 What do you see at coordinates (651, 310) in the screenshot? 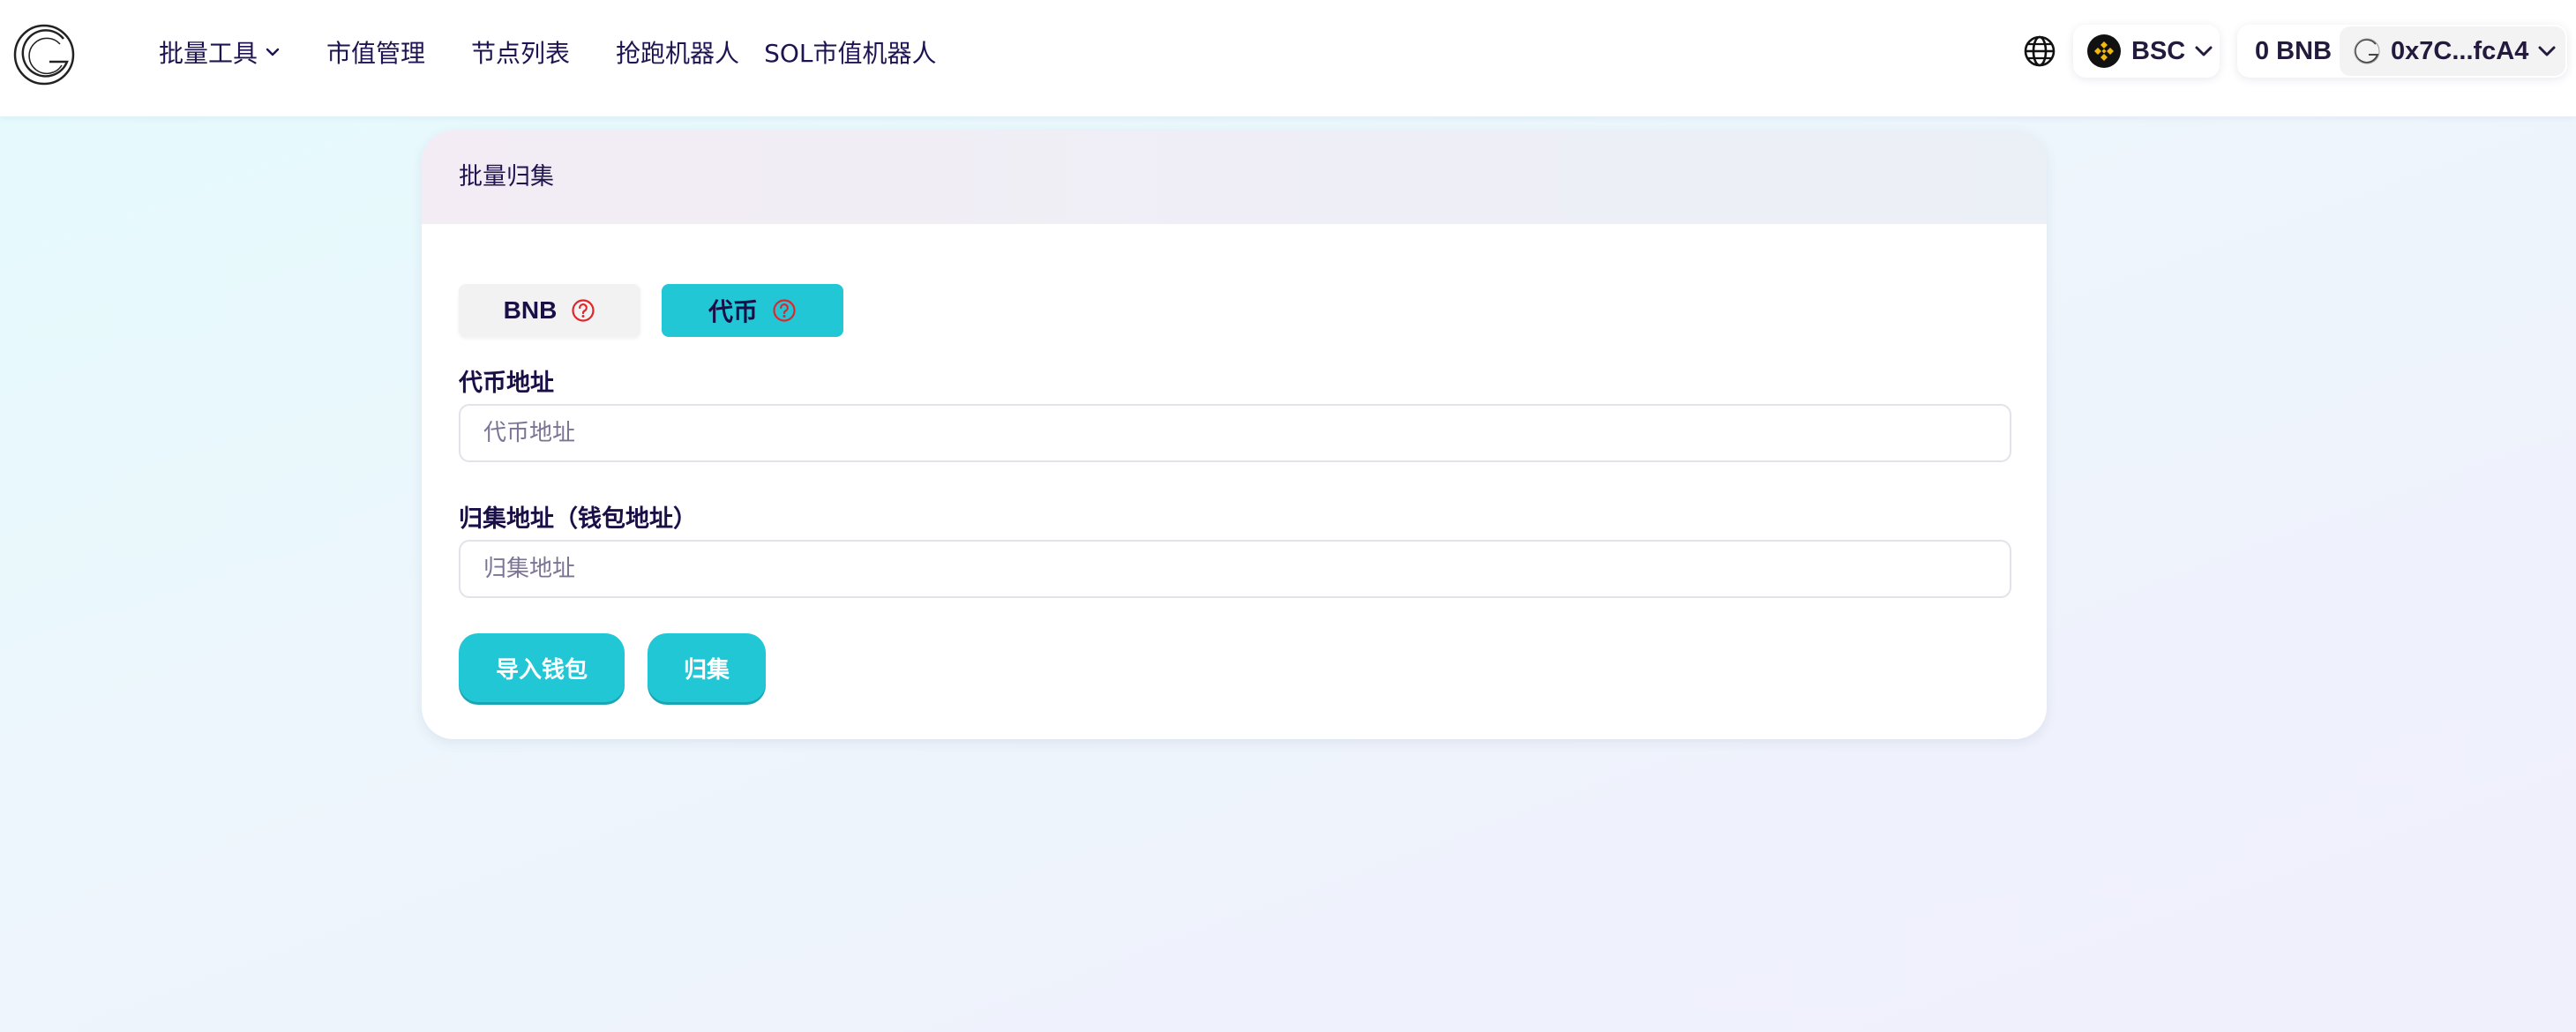
I see `asset-tabs: BNB 代币` at bounding box center [651, 310].